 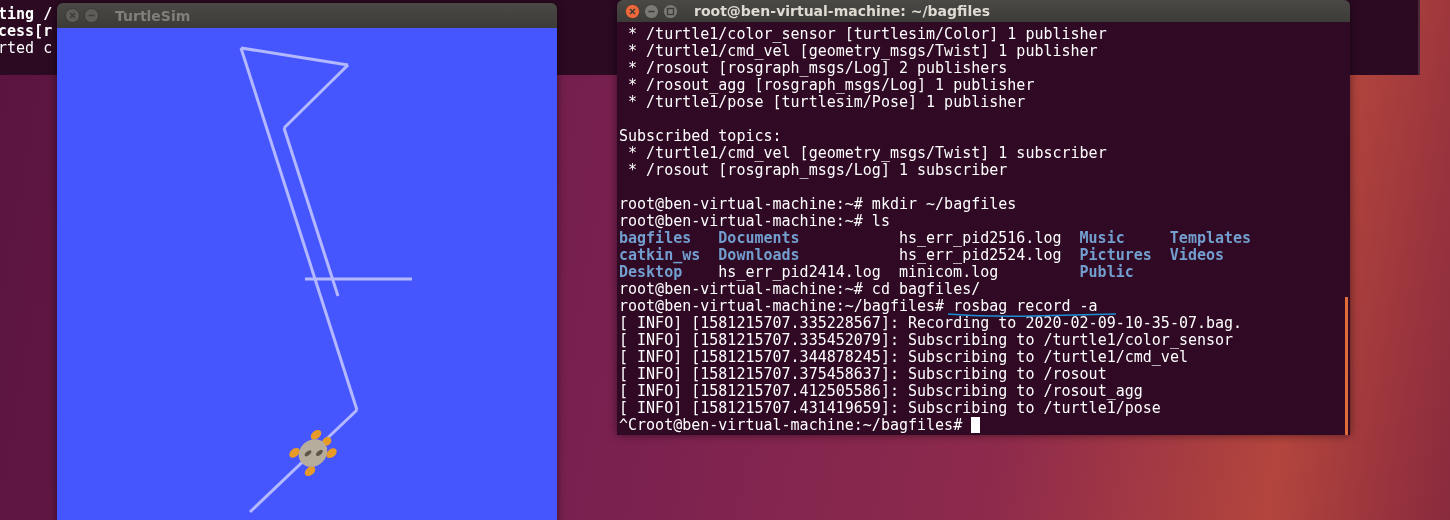 I want to click on directory-name: Documents, so click(x=759, y=238).